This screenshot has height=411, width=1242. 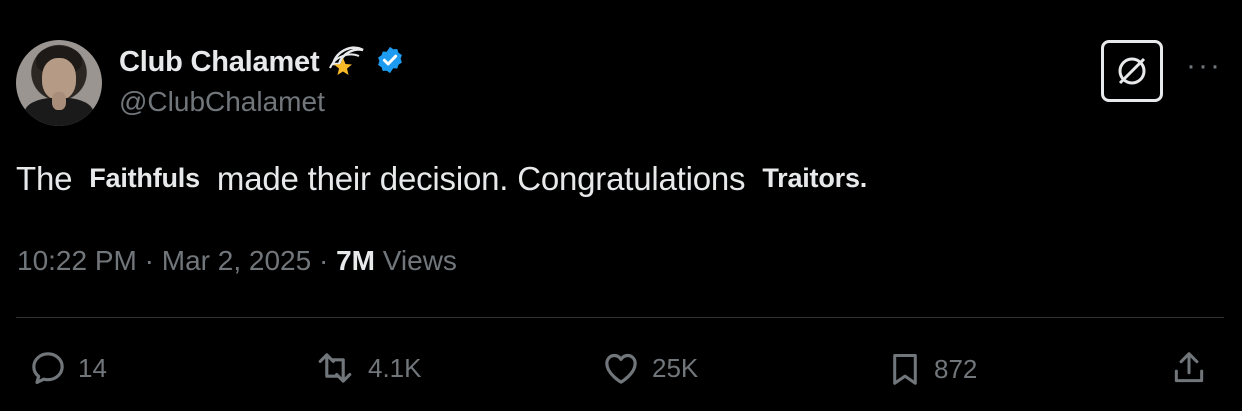 What do you see at coordinates (222, 102) in the screenshot?
I see `author-handle: @ClubChalamet` at bounding box center [222, 102].